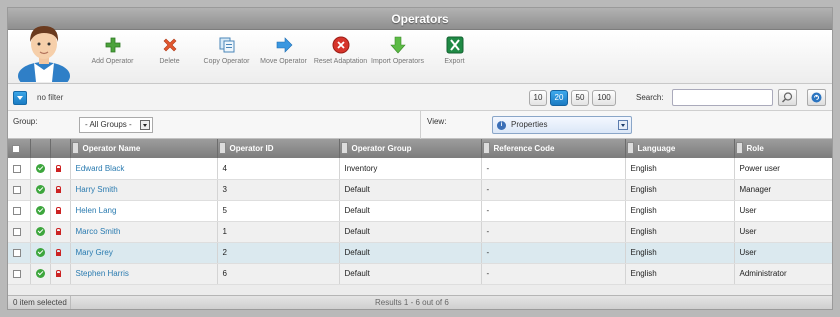 Image resolution: width=840 pixels, height=317 pixels. I want to click on operator-name-link: Stephen Harris, so click(144, 274).